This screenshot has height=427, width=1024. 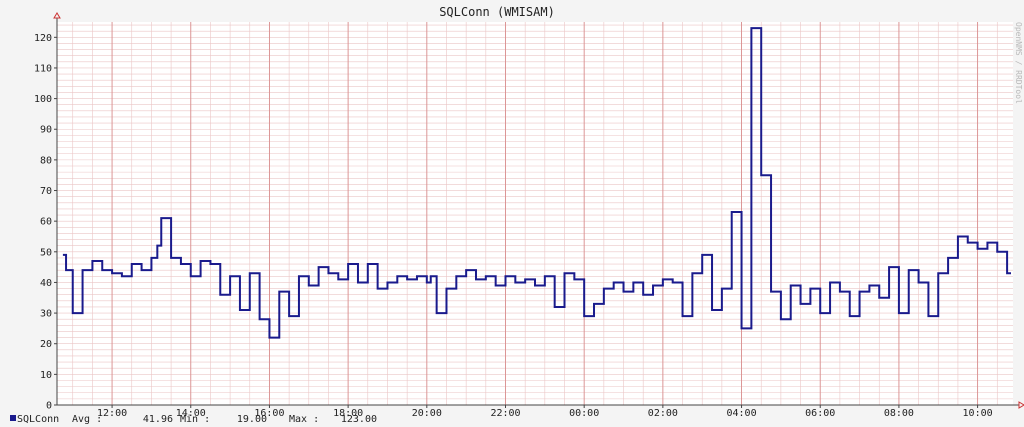 I want to click on y-tick-label: 40, so click(x=46, y=283).